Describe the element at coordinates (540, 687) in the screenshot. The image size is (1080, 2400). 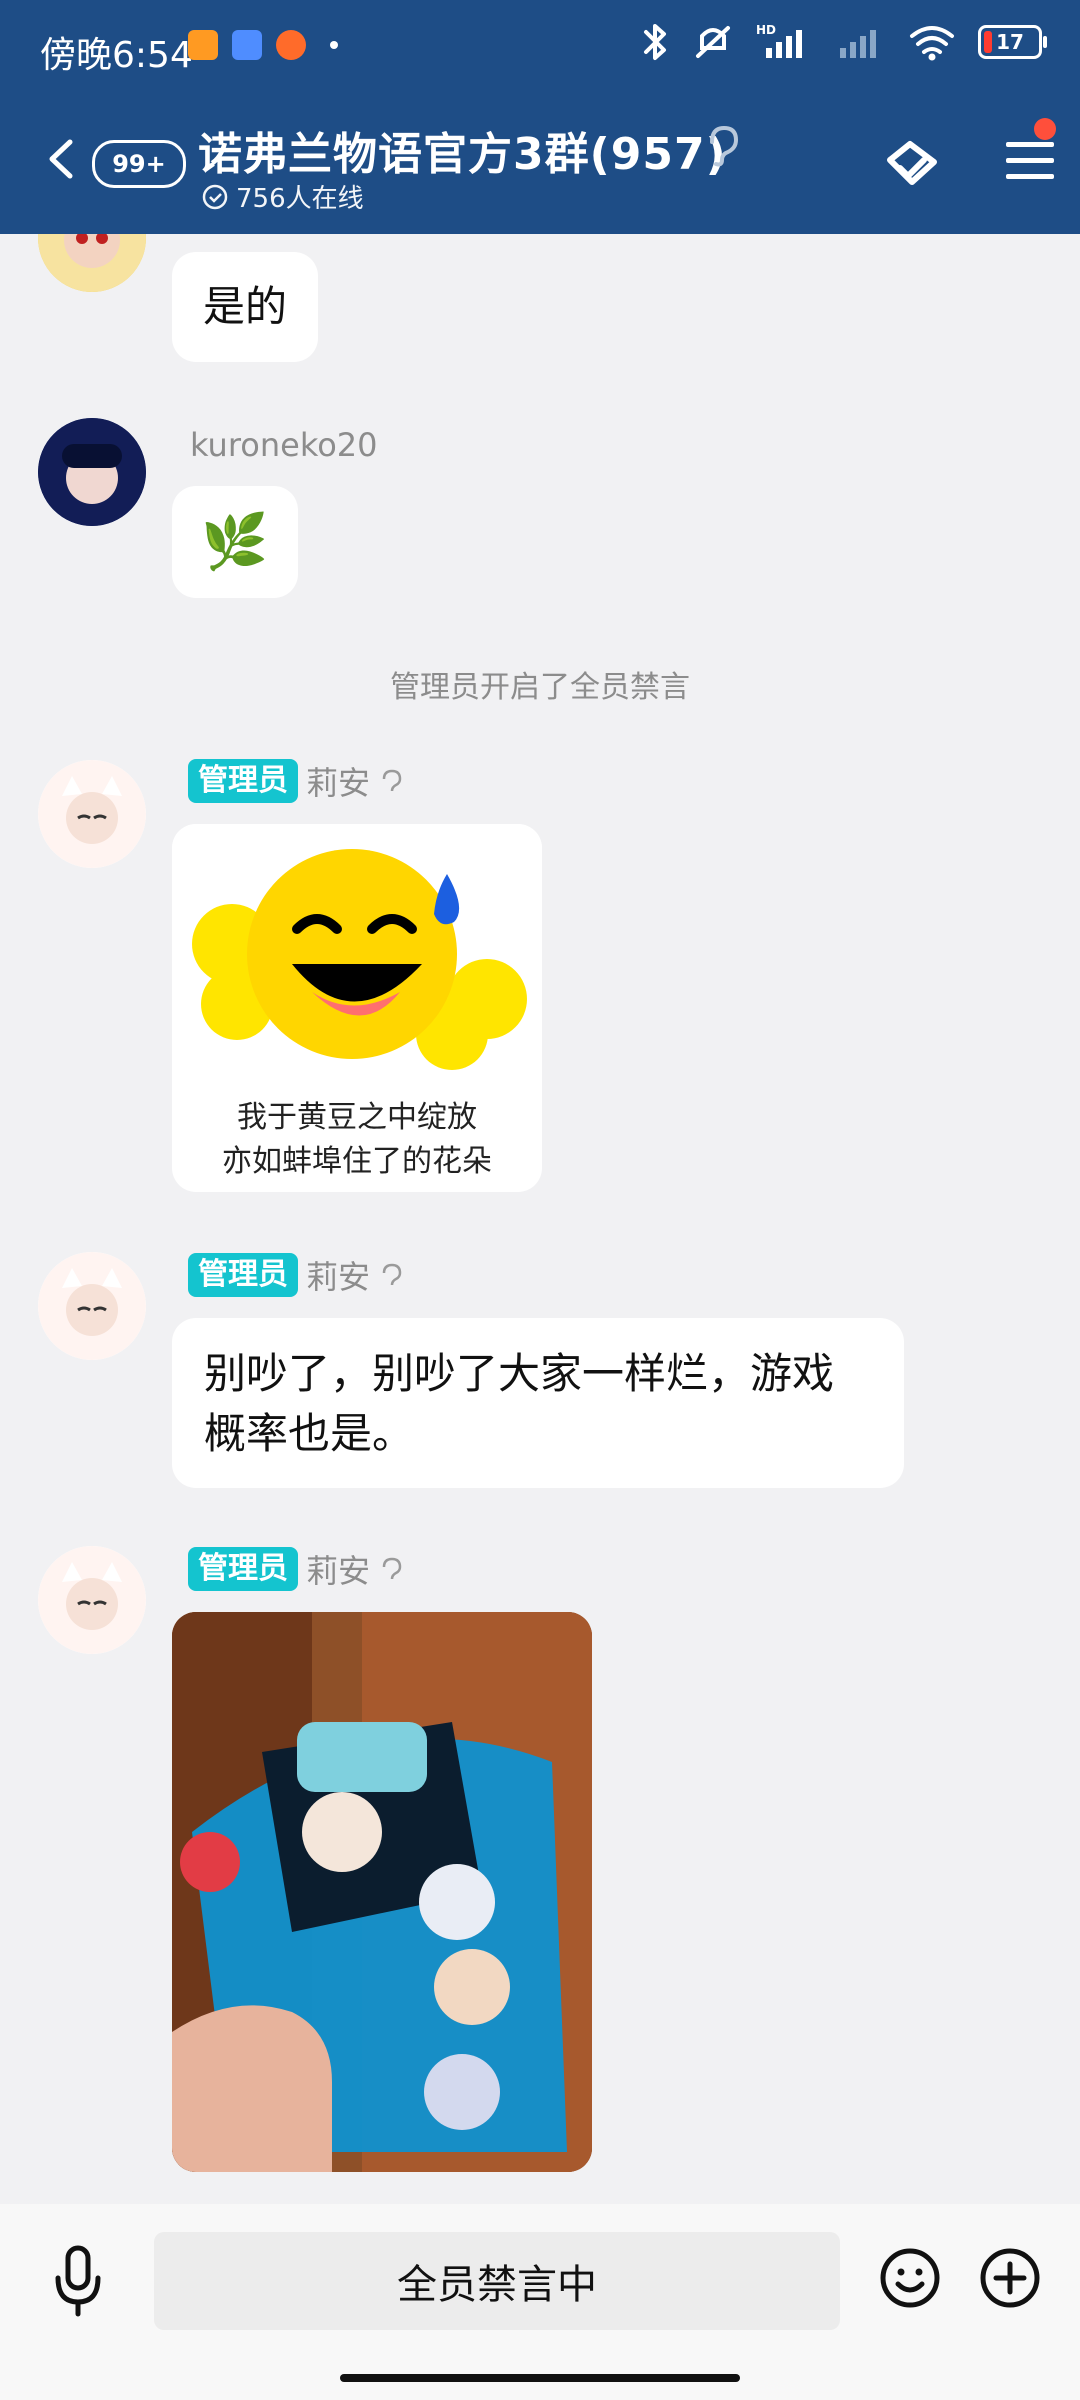
I see `system-message: 管理员开启了全员禁言` at that location.